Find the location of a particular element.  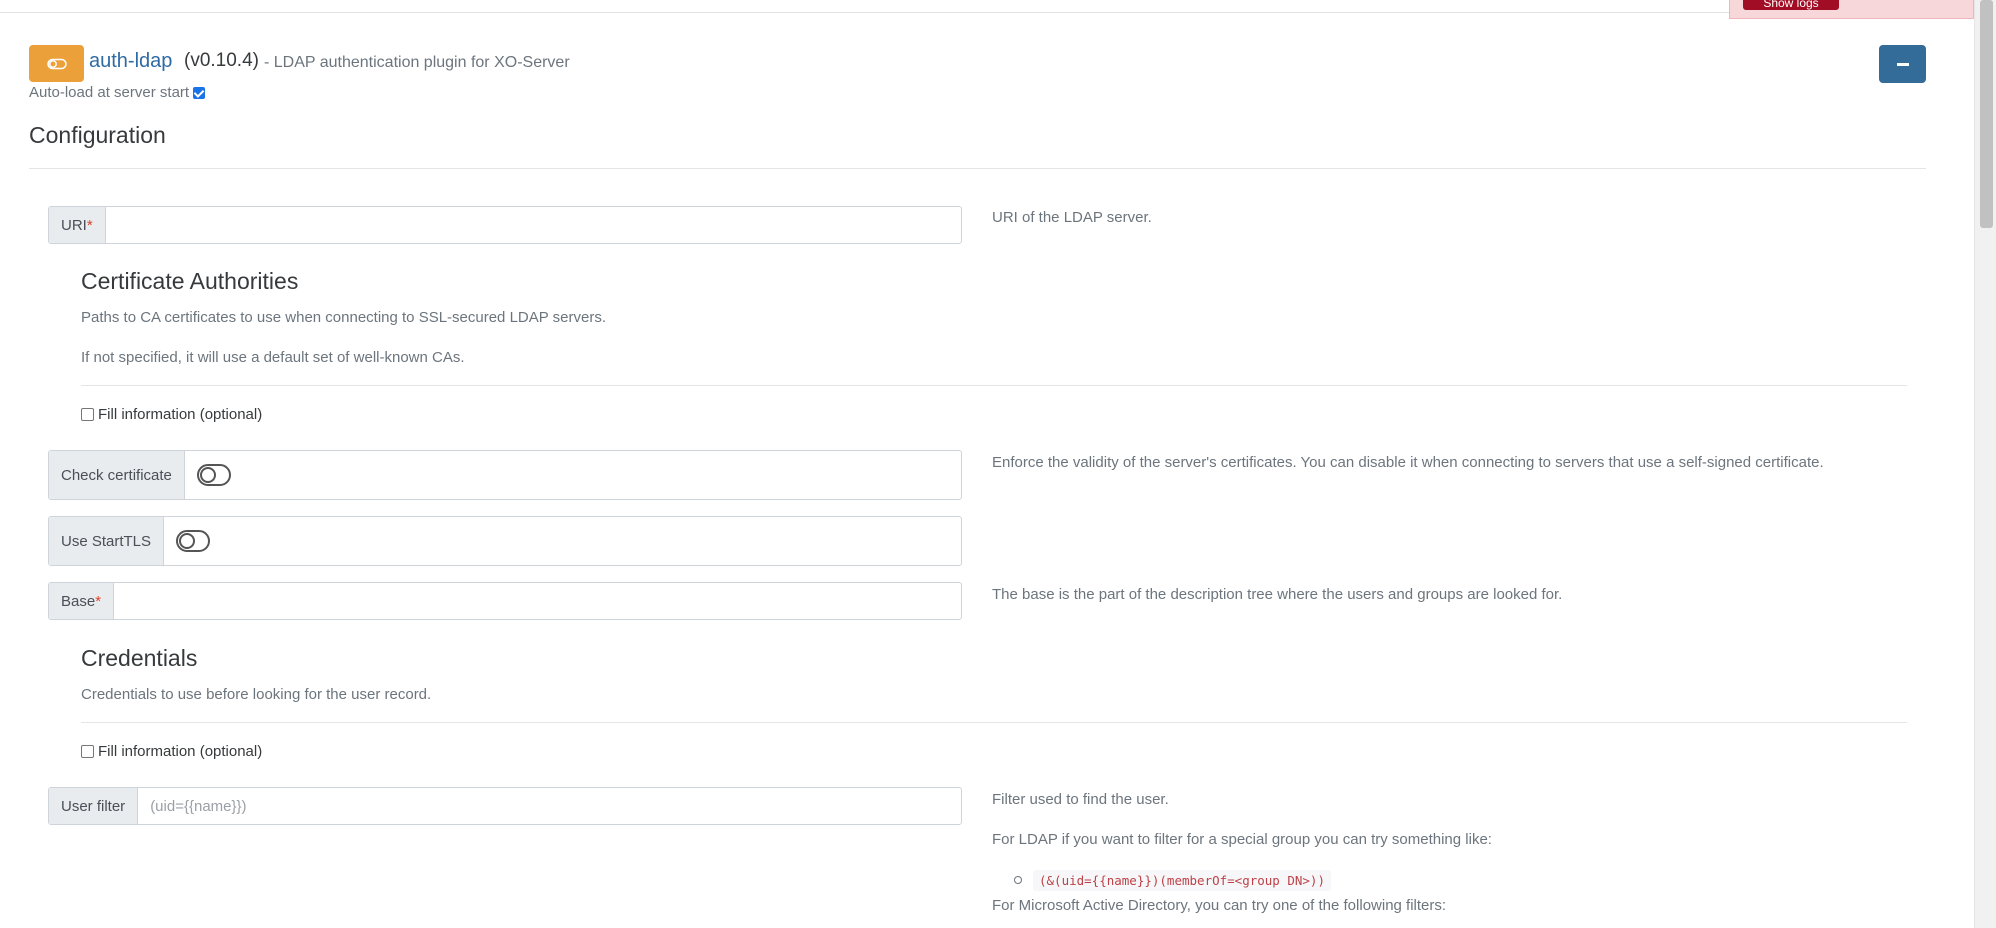

ca-fill-label: Fill information (optional) is located at coordinates (180, 414).